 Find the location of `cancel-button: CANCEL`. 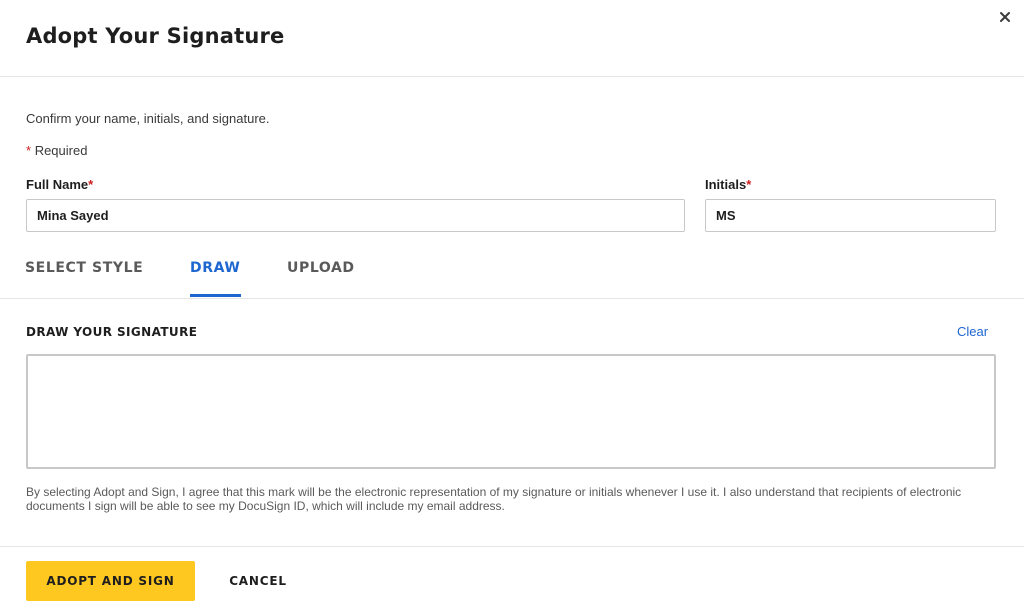

cancel-button: CANCEL is located at coordinates (258, 581).